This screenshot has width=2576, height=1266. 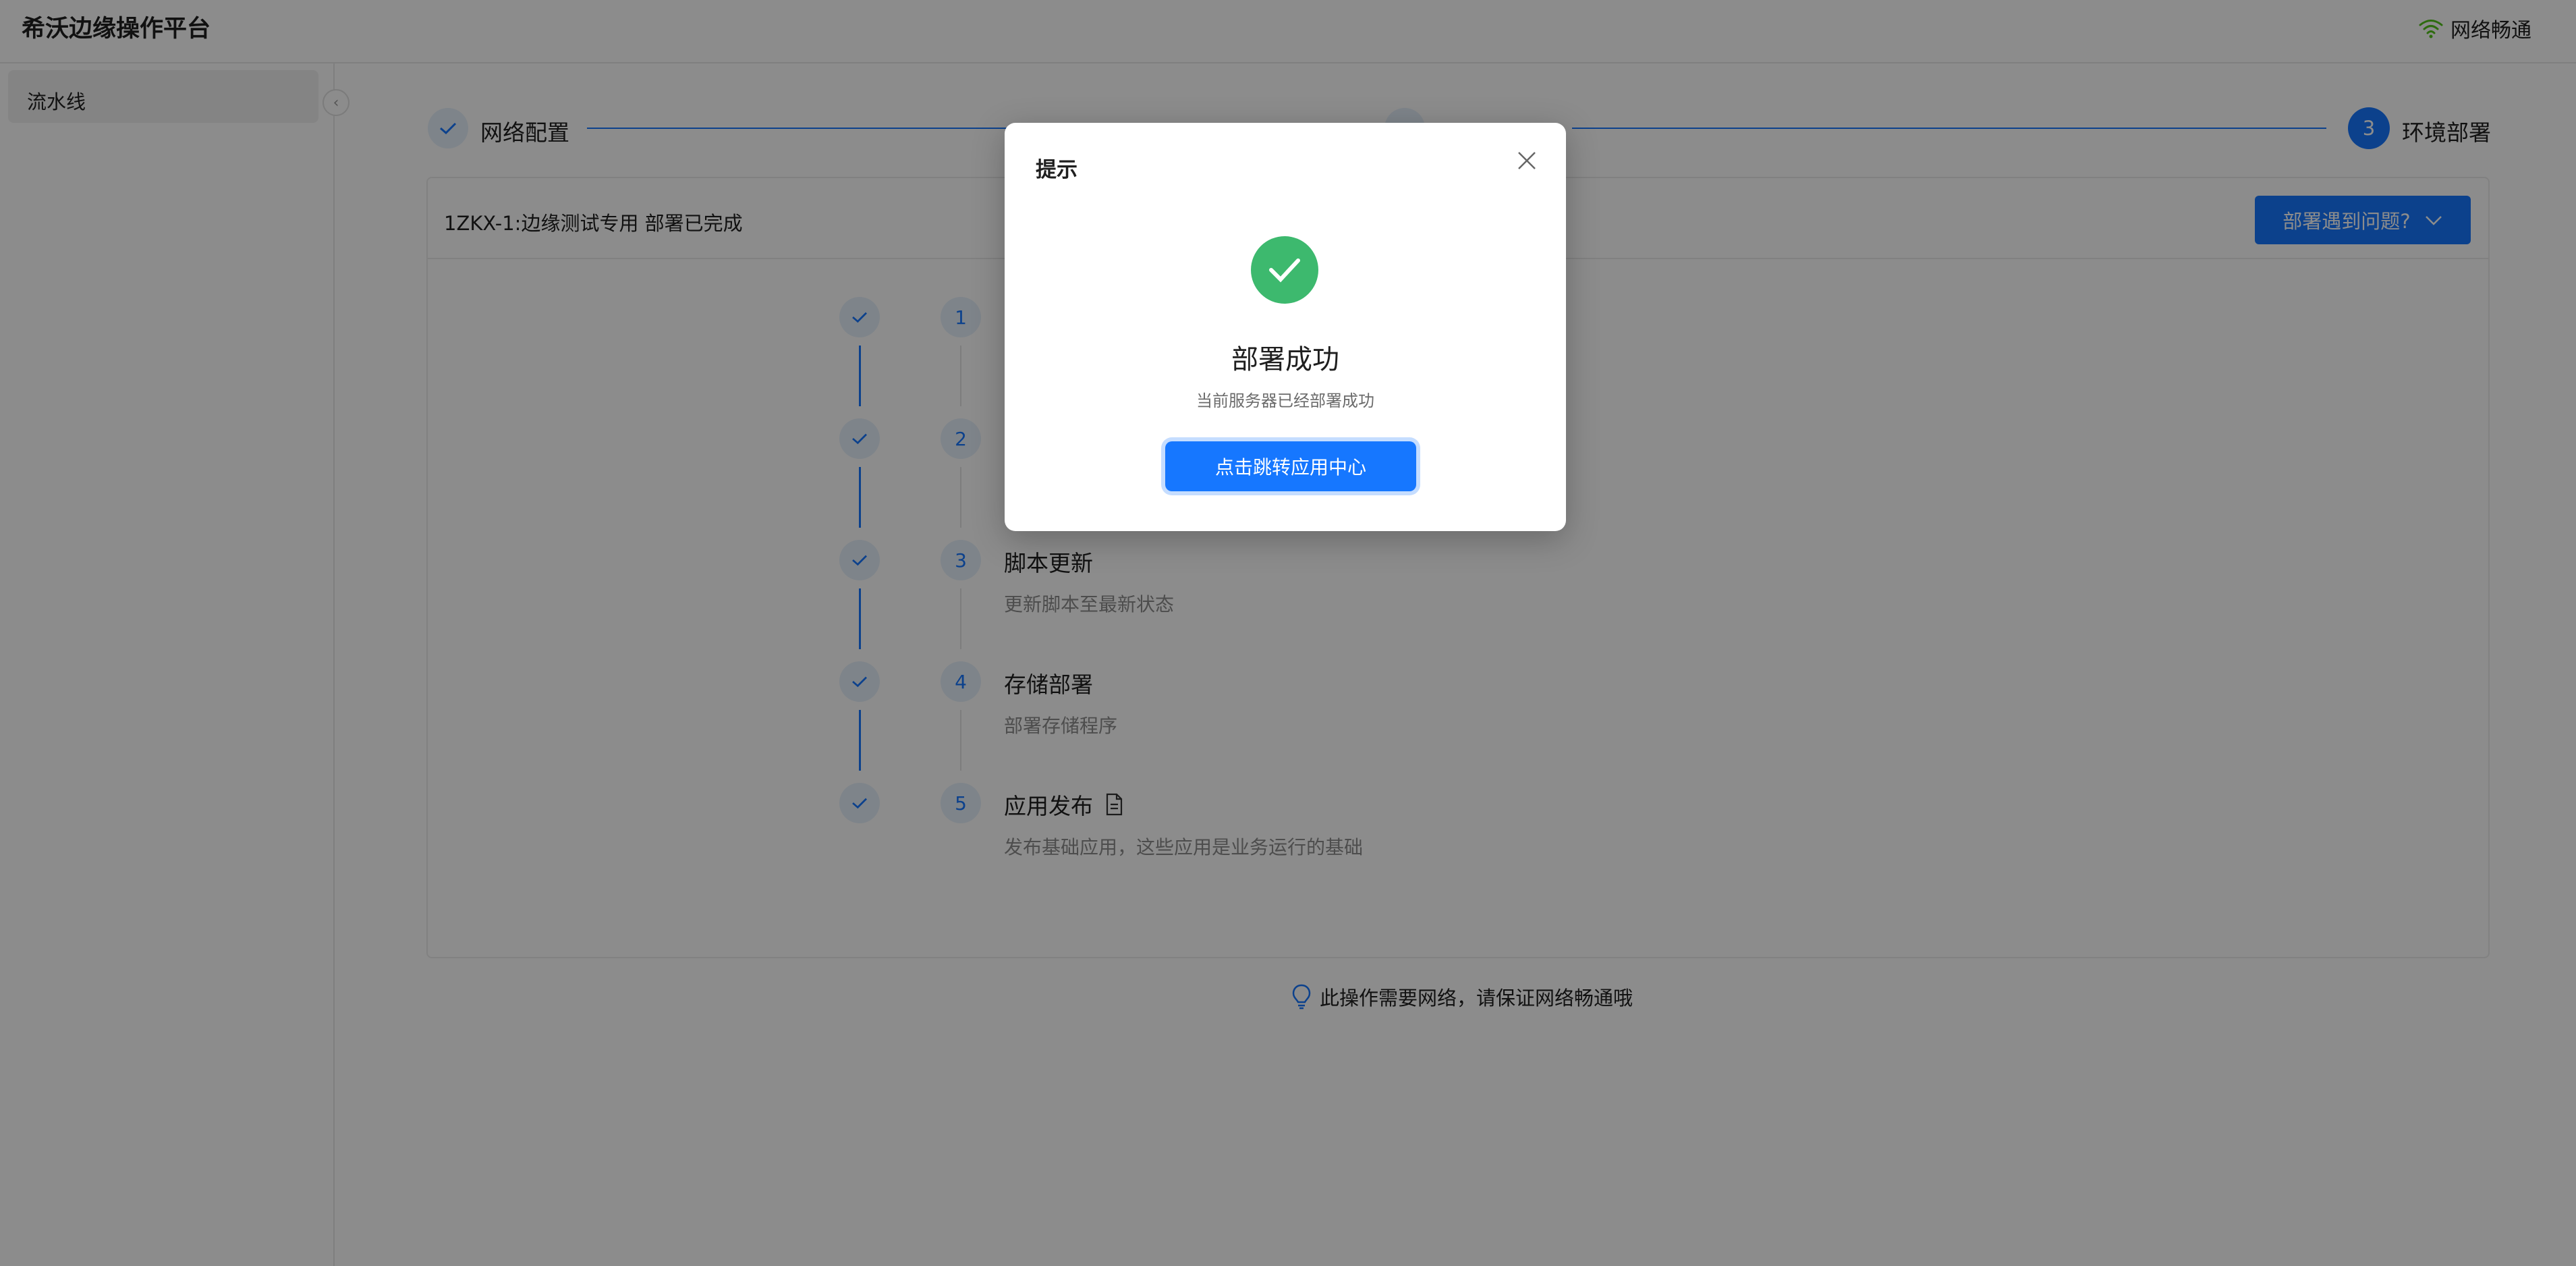 I want to click on go-to-app-center-button: 点击跳转应用中心, so click(x=1290, y=466).